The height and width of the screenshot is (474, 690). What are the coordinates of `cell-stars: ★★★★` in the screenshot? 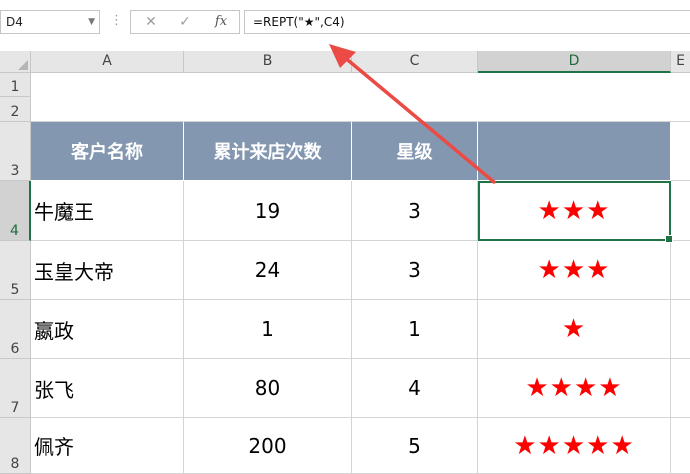 It's located at (574, 388).